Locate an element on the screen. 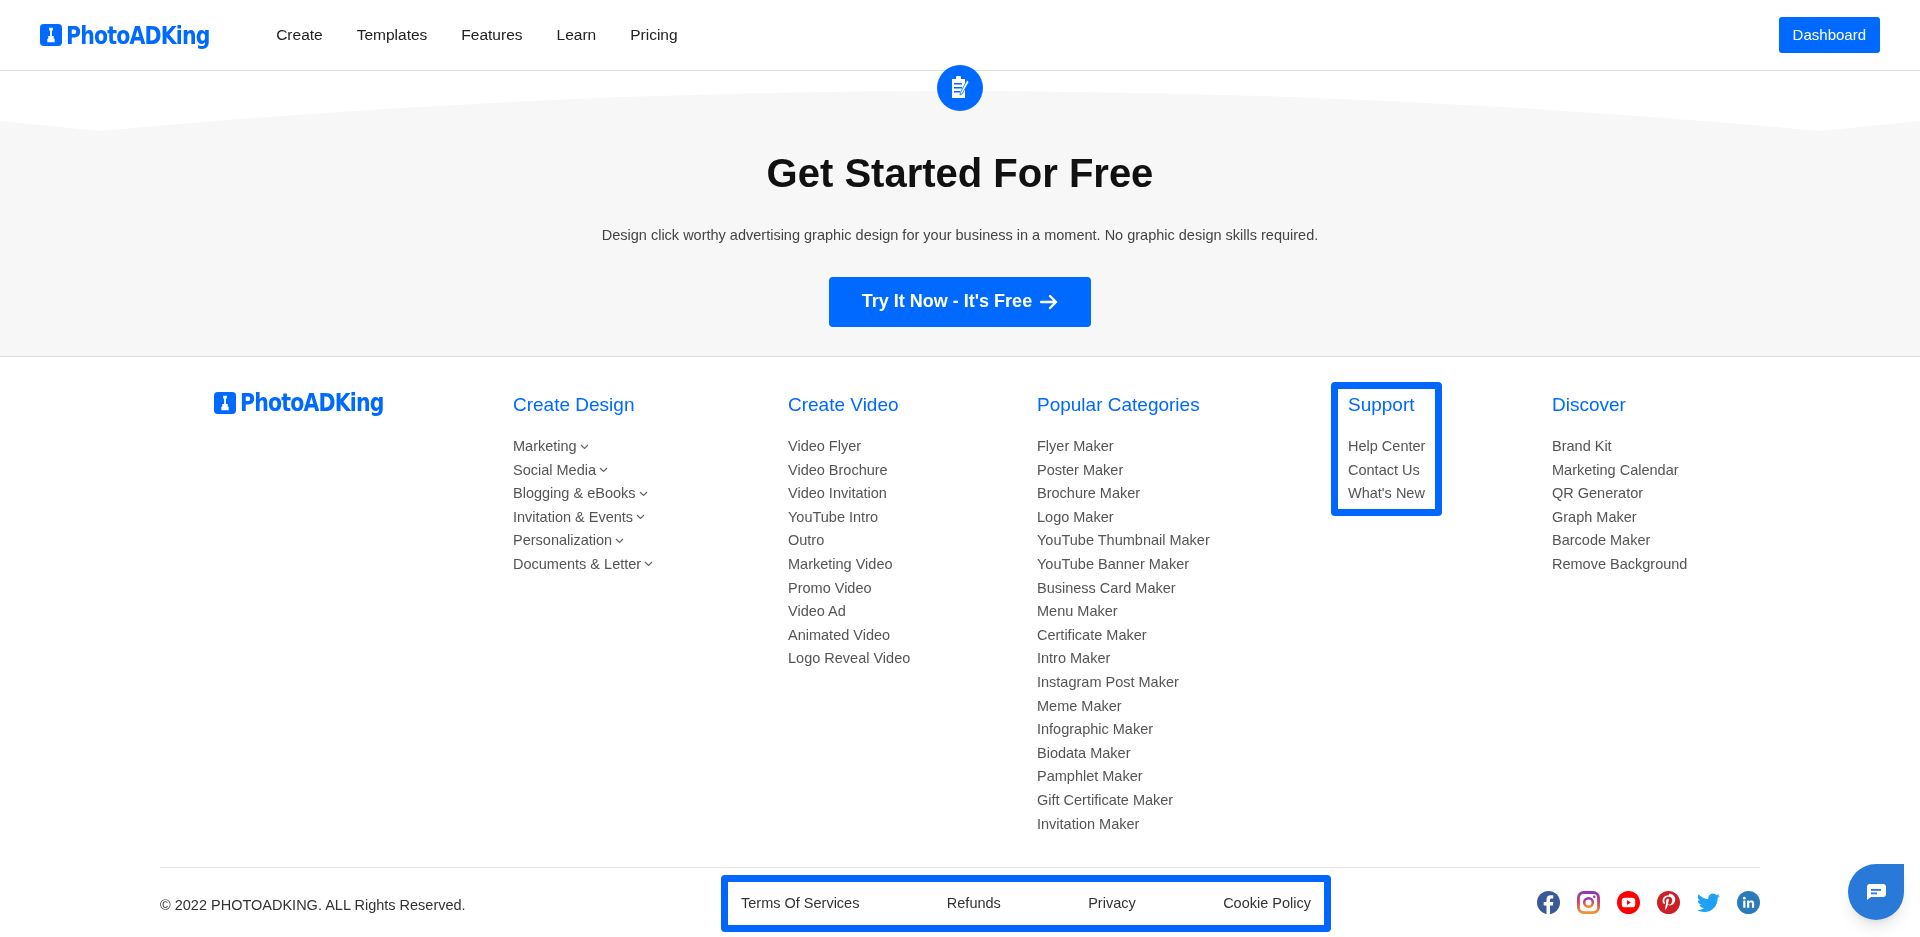 This screenshot has width=1920, height=937. footer-link: YouTube Banner Maker is located at coordinates (1113, 564).